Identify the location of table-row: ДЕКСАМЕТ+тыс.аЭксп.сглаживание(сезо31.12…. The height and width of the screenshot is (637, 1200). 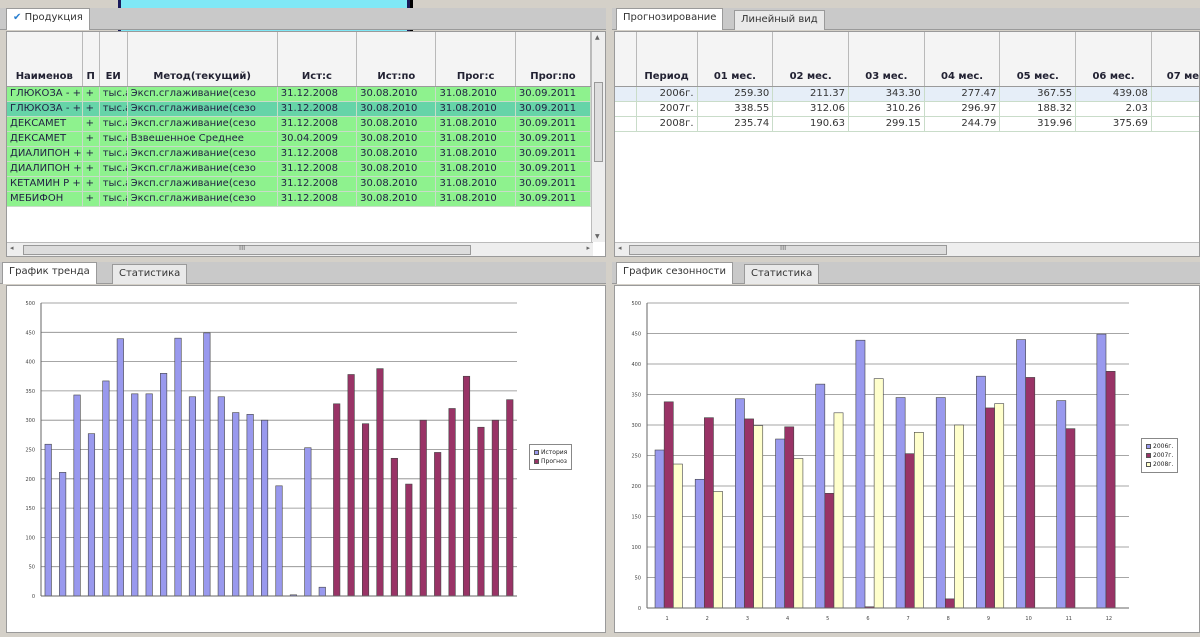
(299, 124).